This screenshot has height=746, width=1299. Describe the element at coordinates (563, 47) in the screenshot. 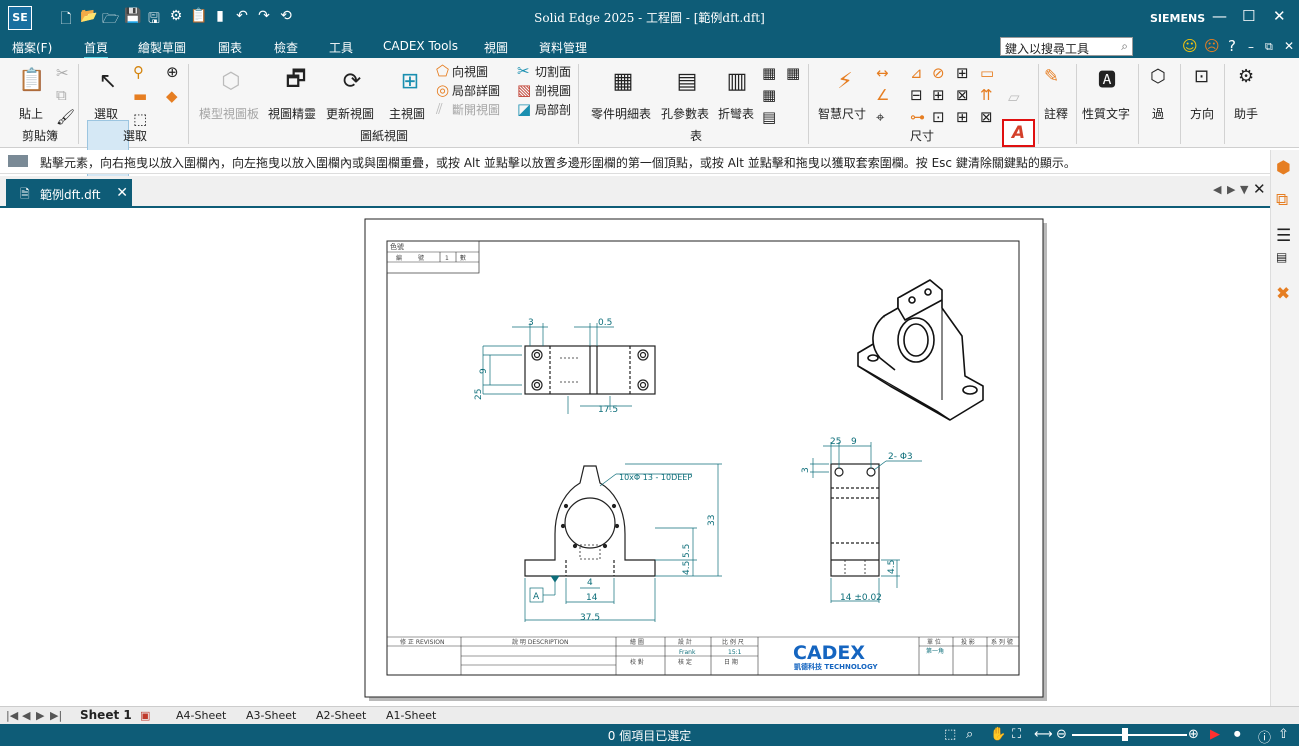

I see `menu-data-management: 資料管理` at that location.